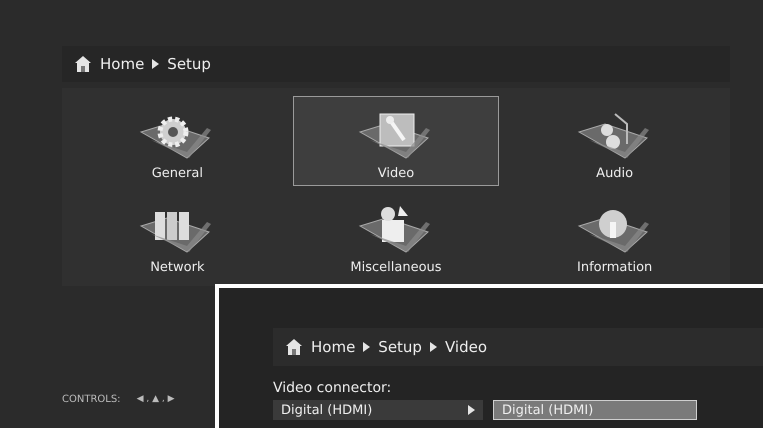 This screenshot has height=428, width=763. Describe the element at coordinates (465, 347) in the screenshot. I see `breadcrumb-link: Video` at that location.